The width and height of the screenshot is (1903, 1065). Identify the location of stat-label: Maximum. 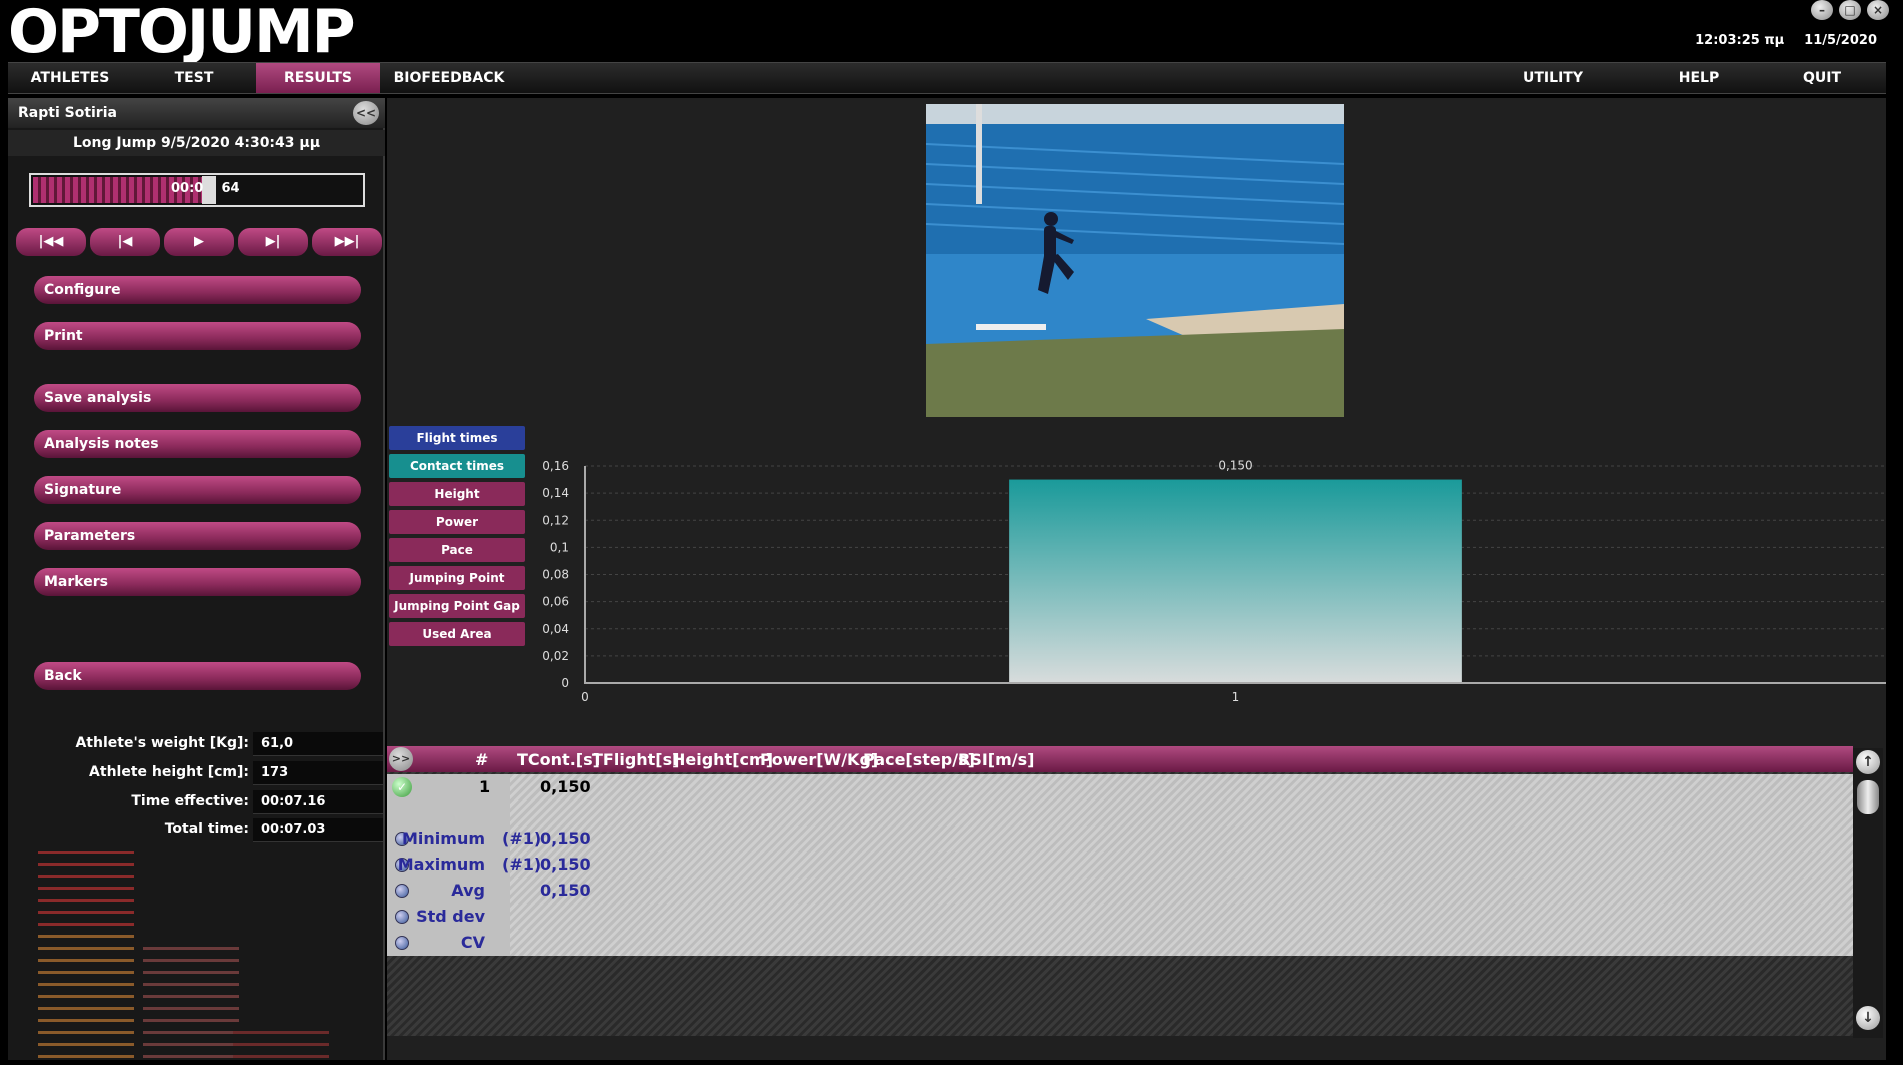
(441, 864).